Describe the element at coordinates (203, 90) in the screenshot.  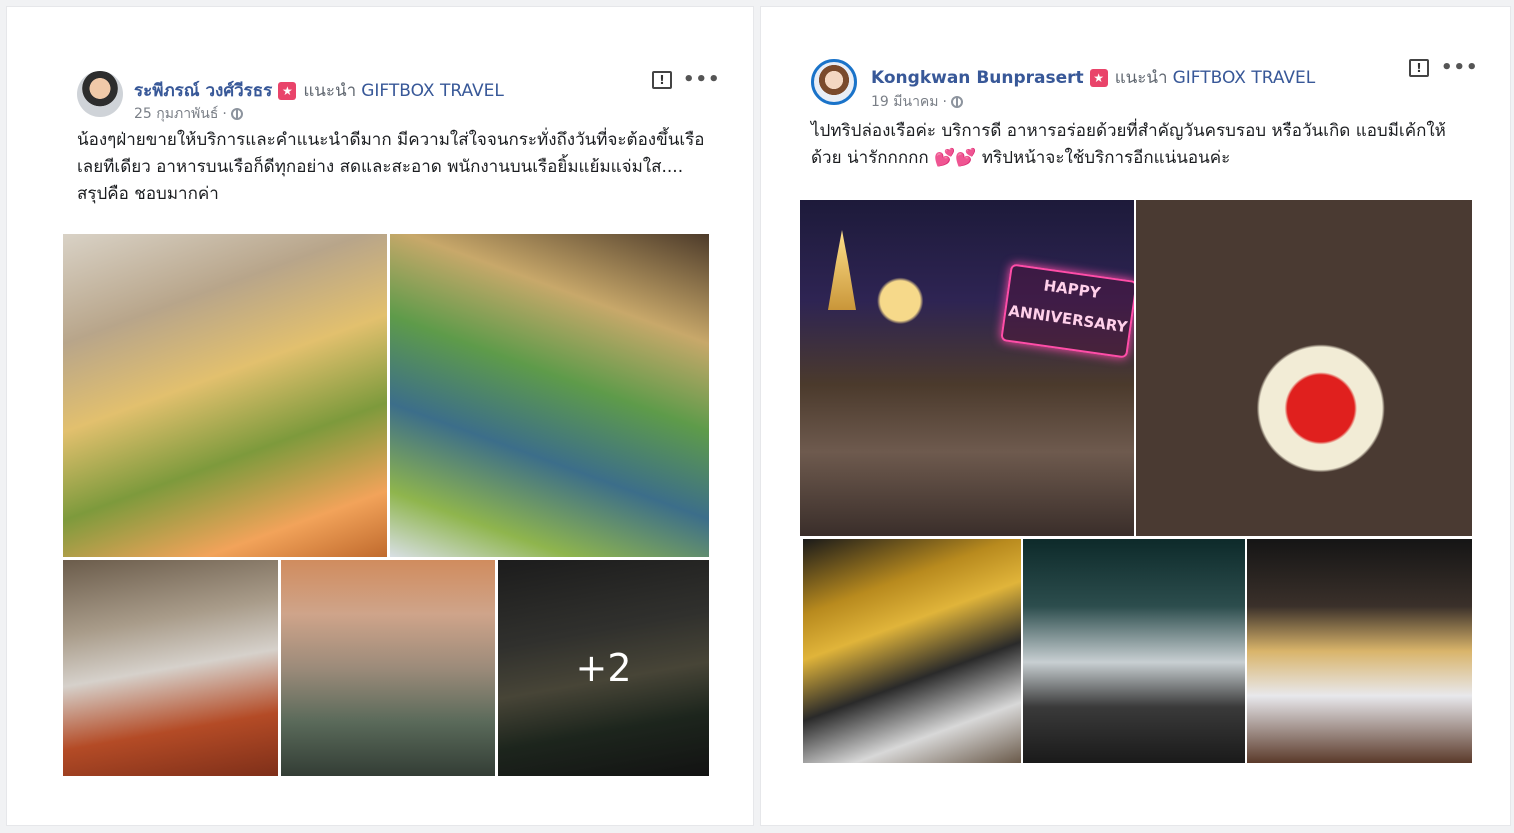
I see `author-name-link: ระพีภรณ์ วงศ์วีรธร` at that location.